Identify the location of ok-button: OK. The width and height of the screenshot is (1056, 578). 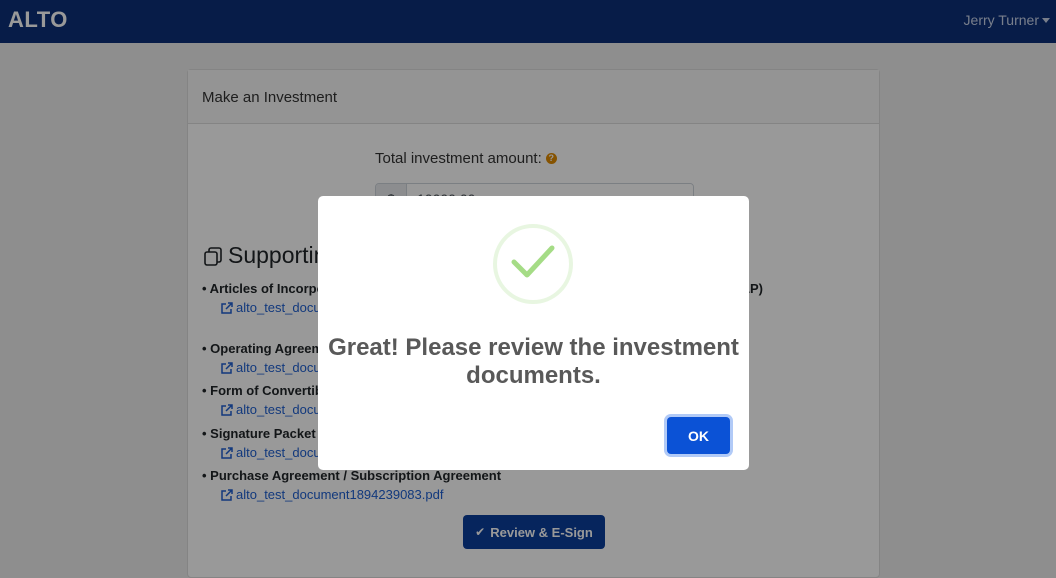
(698, 435).